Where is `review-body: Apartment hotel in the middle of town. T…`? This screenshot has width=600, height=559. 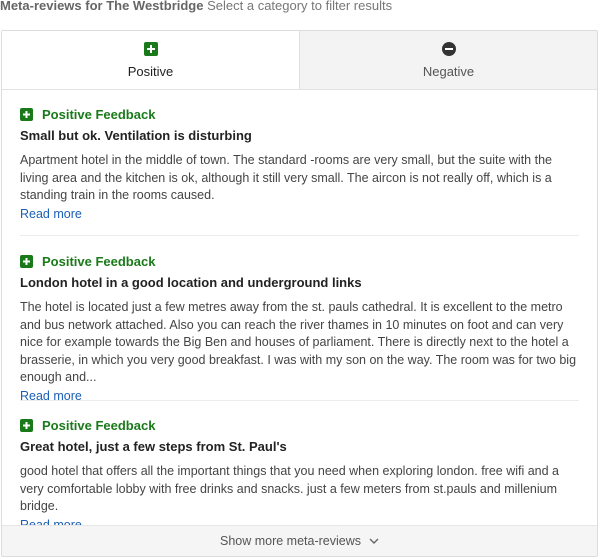 review-body: Apartment hotel in the middle of town. T… is located at coordinates (286, 177).